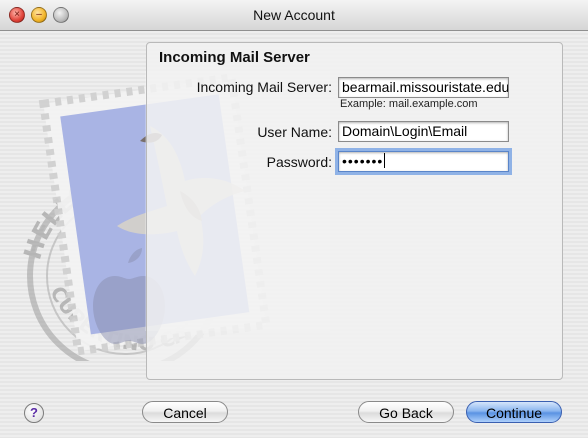 Image resolution: width=588 pixels, height=438 pixels. I want to click on cancel-button: Cancel, so click(185, 412).